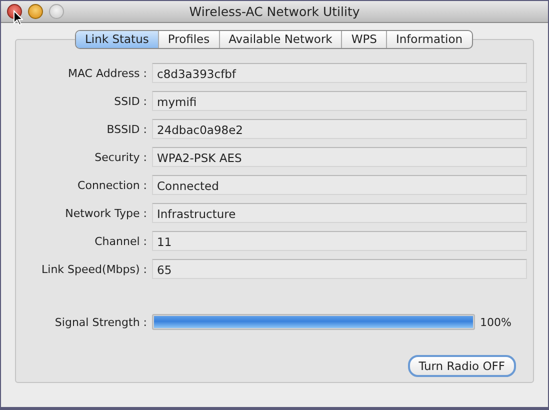 This screenshot has height=410, width=549. I want to click on value-field: Connected, so click(339, 185).